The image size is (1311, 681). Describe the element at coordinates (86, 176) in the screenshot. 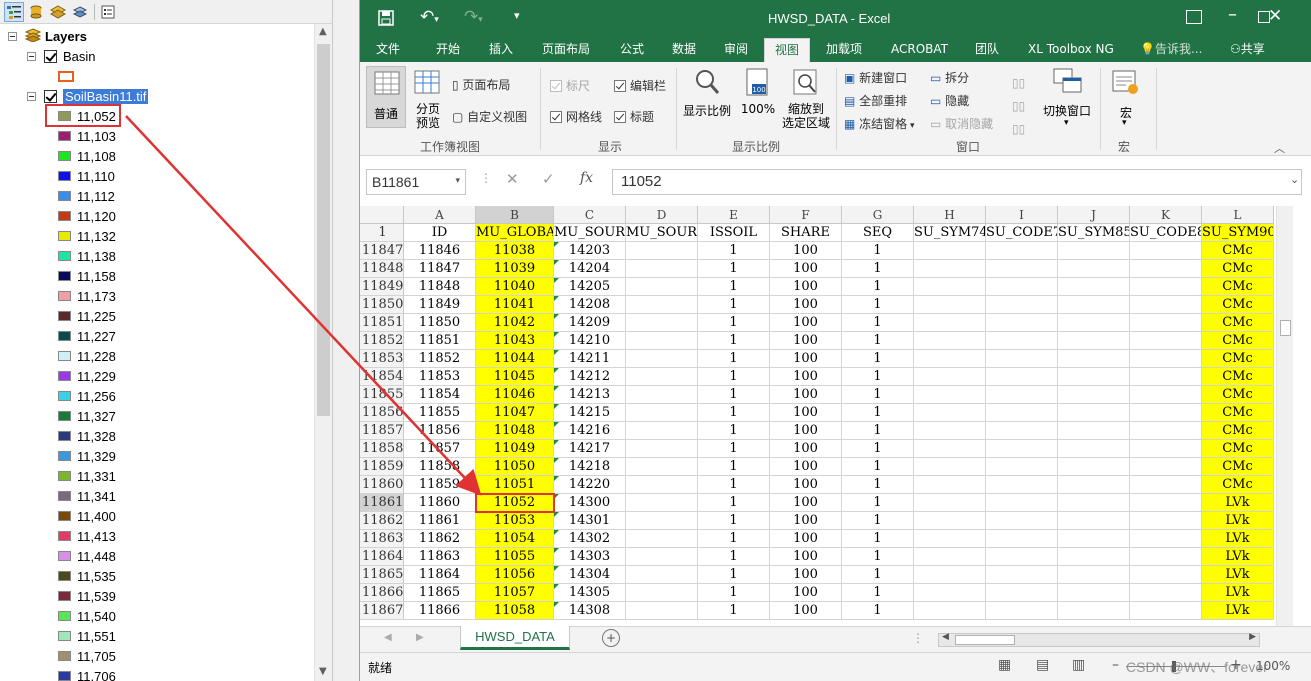

I see `legend-item: 11,110` at that location.